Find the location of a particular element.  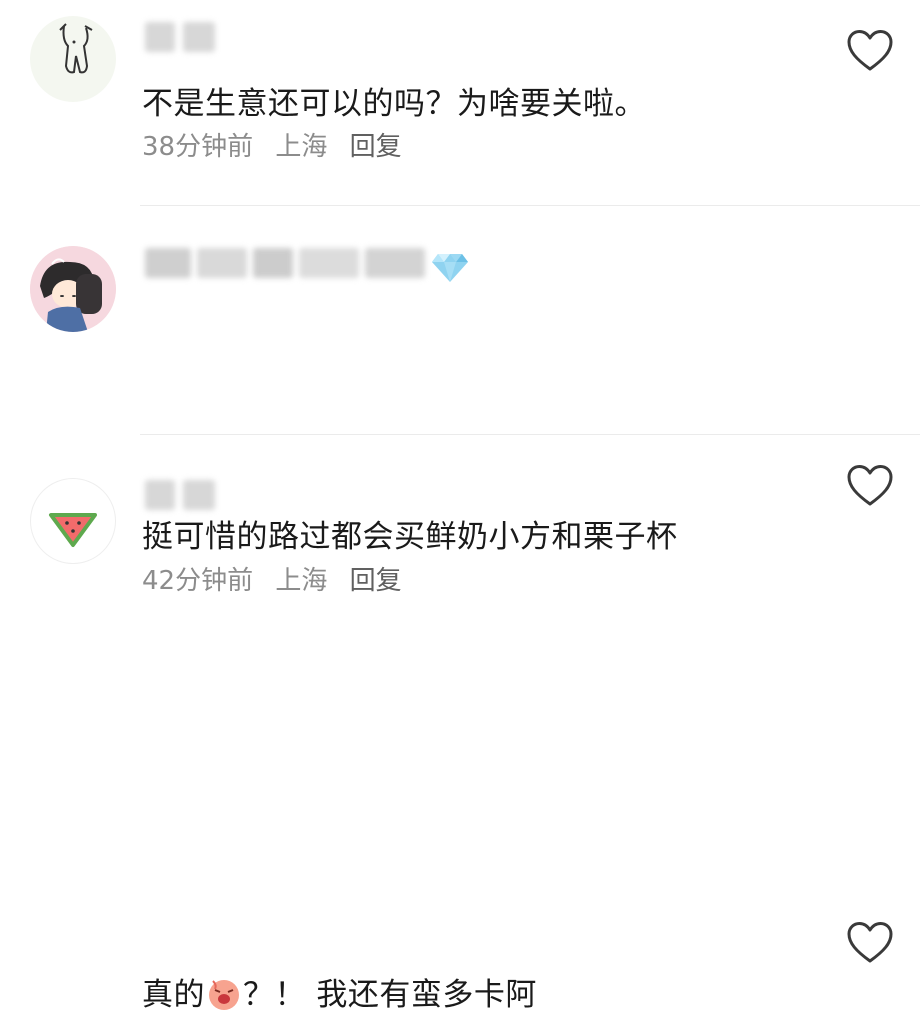

comment-text: 真的 ？！ 我还有蛮多卡阿 is located at coordinates (339, 991).